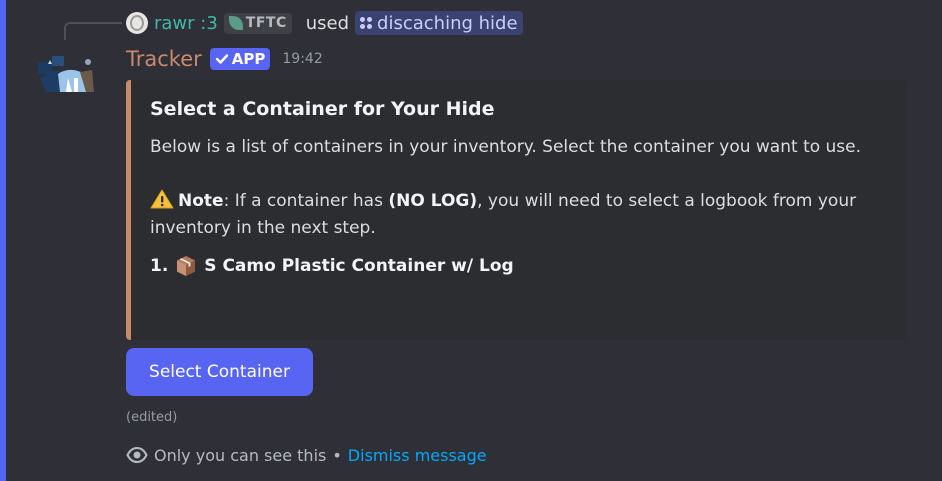  I want to click on check-icon, so click(221, 59).